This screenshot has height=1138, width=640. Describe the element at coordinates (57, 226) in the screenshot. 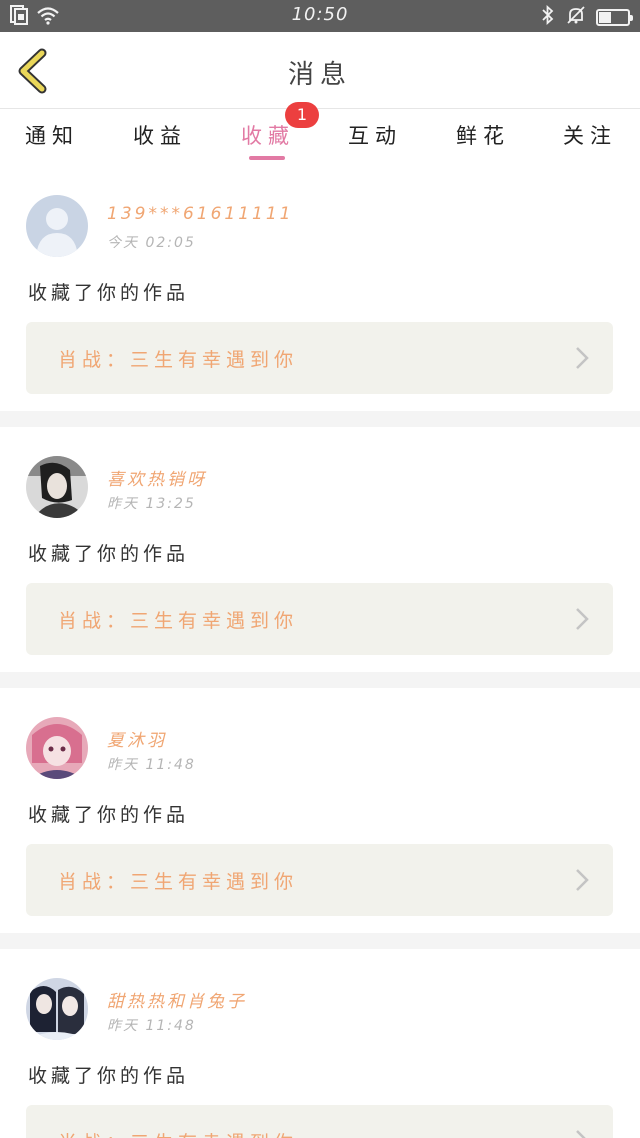

I see `default-avatar-icon` at that location.